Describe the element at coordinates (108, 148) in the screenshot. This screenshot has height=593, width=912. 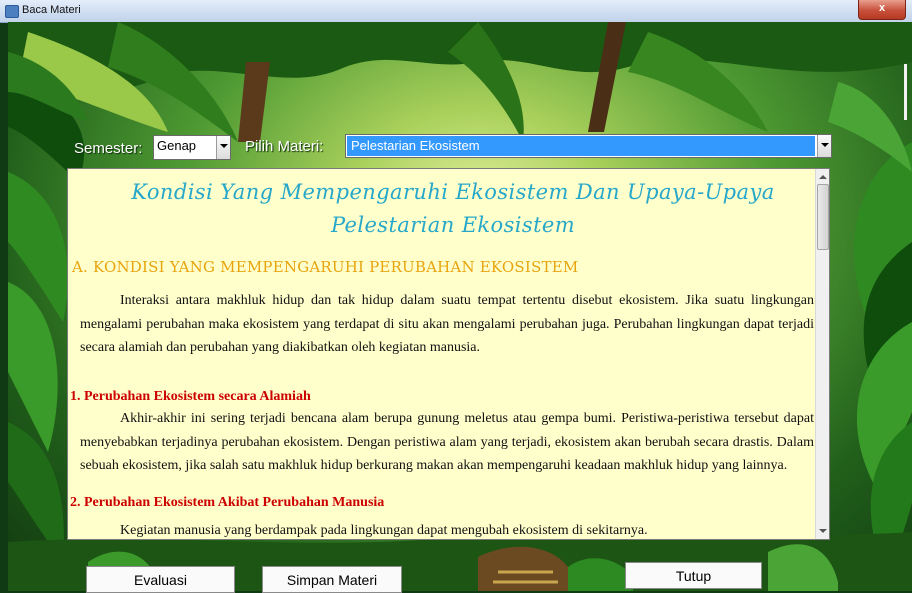
I see `semester-label: Semester:` at that location.